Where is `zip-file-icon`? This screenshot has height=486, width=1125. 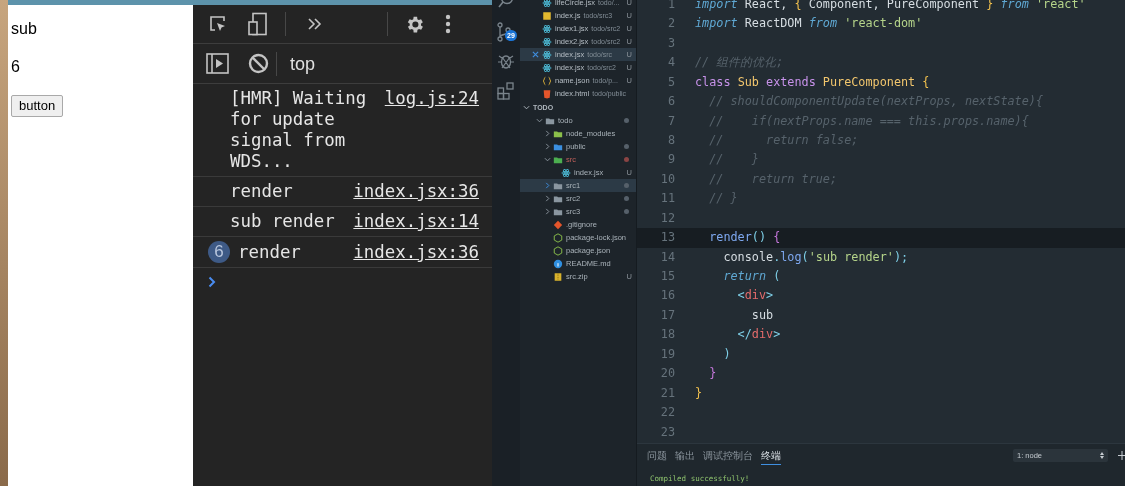 zip-file-icon is located at coordinates (558, 276).